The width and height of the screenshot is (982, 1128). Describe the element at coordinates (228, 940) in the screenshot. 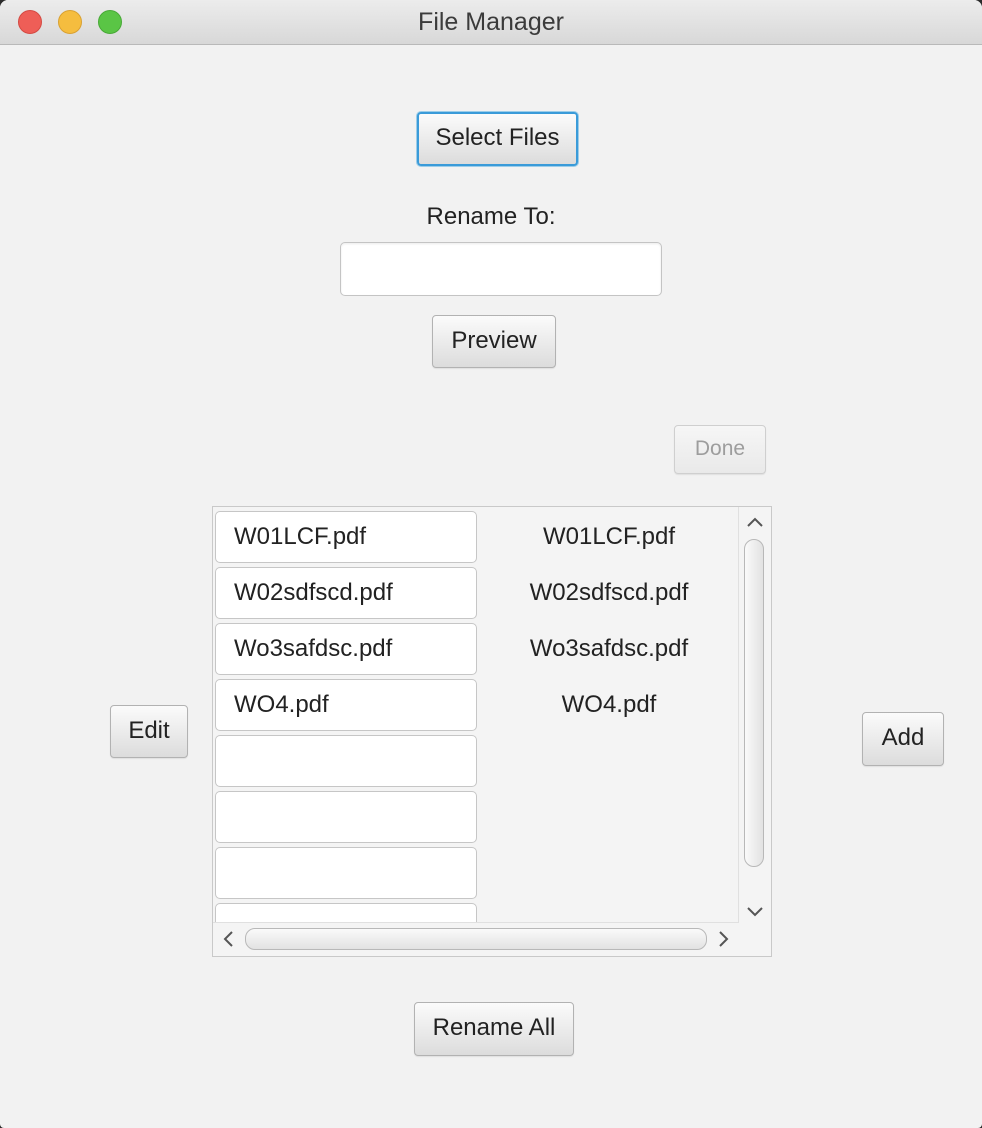

I see `chevron-left-icon` at that location.